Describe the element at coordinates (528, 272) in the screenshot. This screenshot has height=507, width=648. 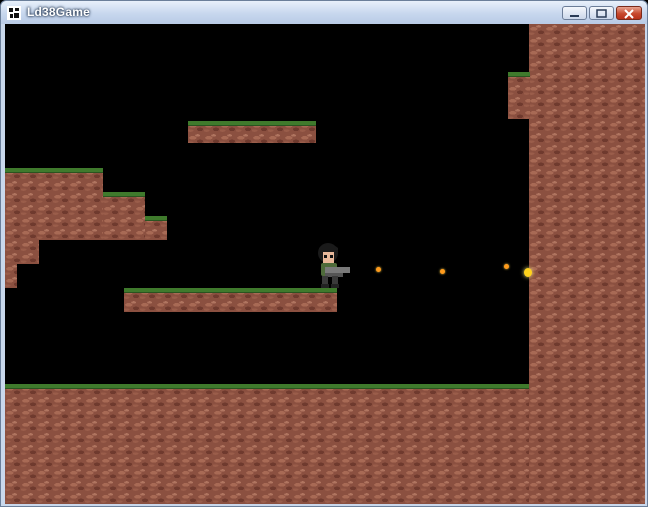
I see `impact-flash` at that location.